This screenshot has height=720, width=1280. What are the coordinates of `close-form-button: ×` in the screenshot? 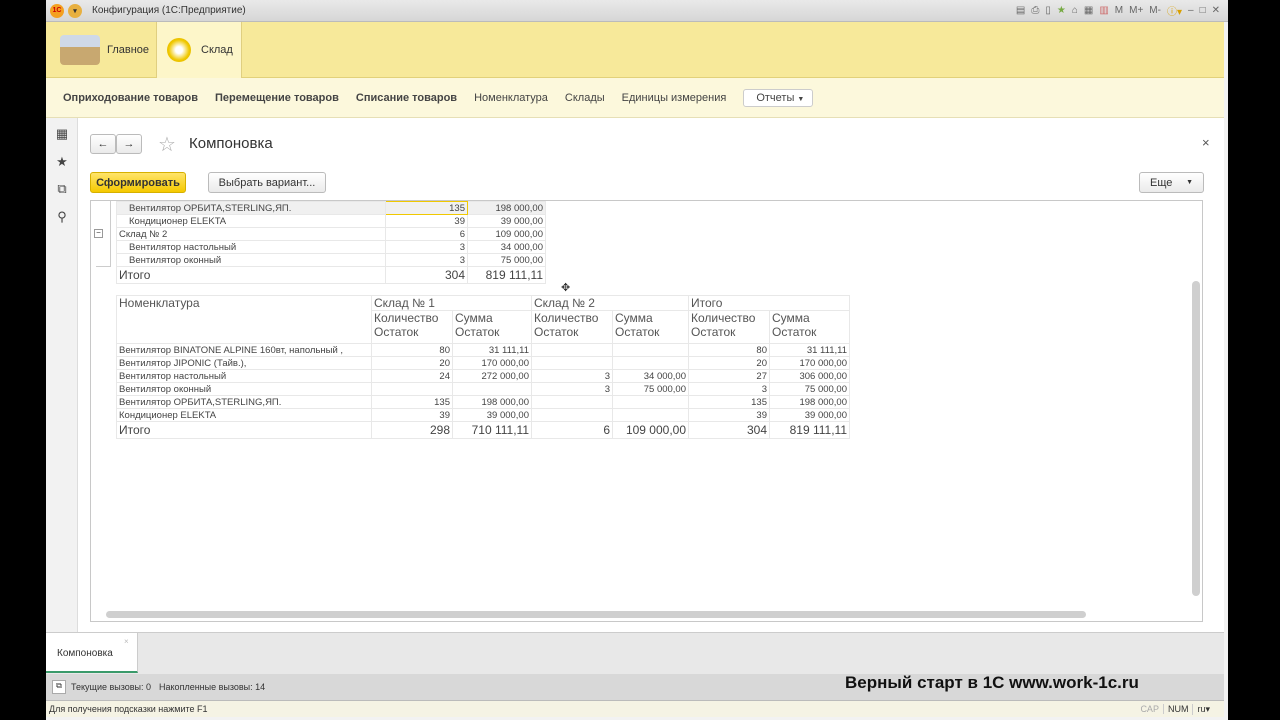 It's located at (1206, 142).